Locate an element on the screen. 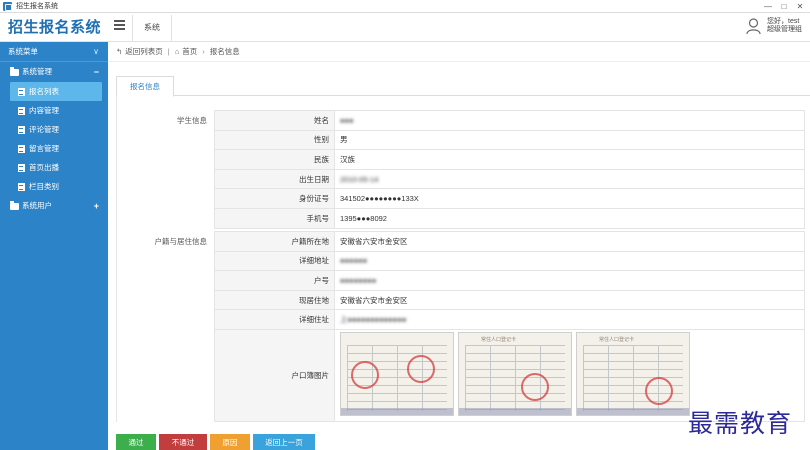  user-avatar-icon is located at coordinates (753, 26).